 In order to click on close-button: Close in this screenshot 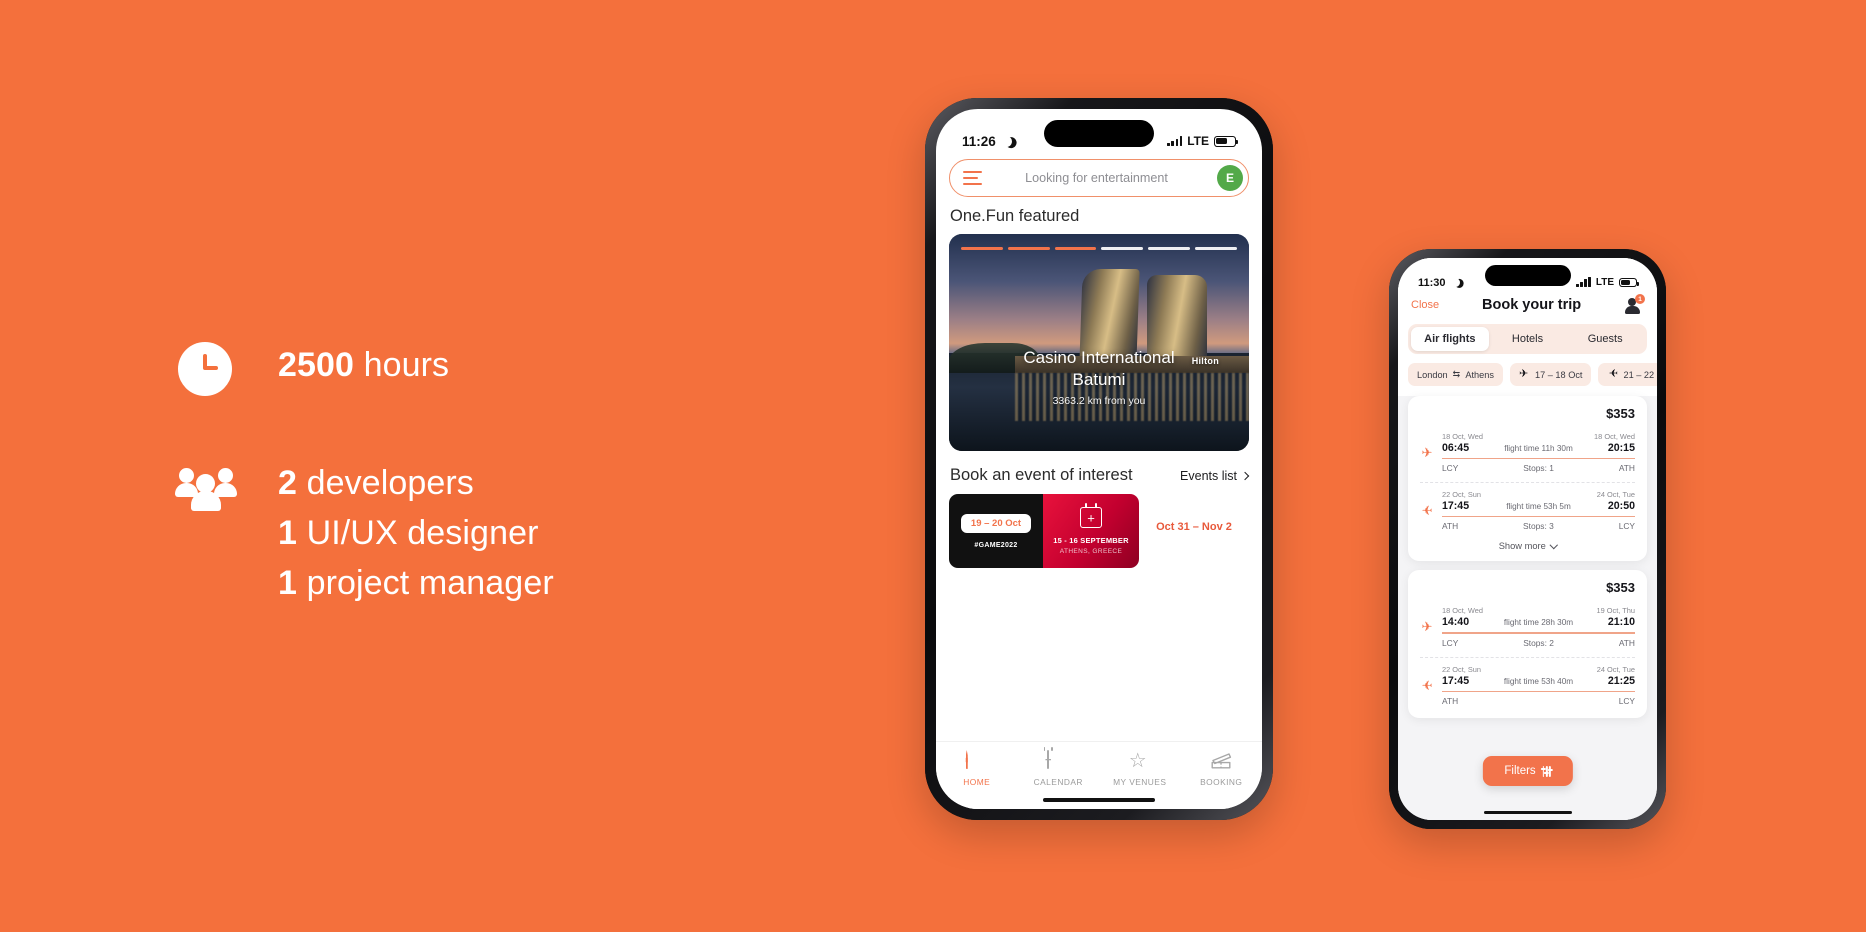, I will do `click(1425, 305)`.